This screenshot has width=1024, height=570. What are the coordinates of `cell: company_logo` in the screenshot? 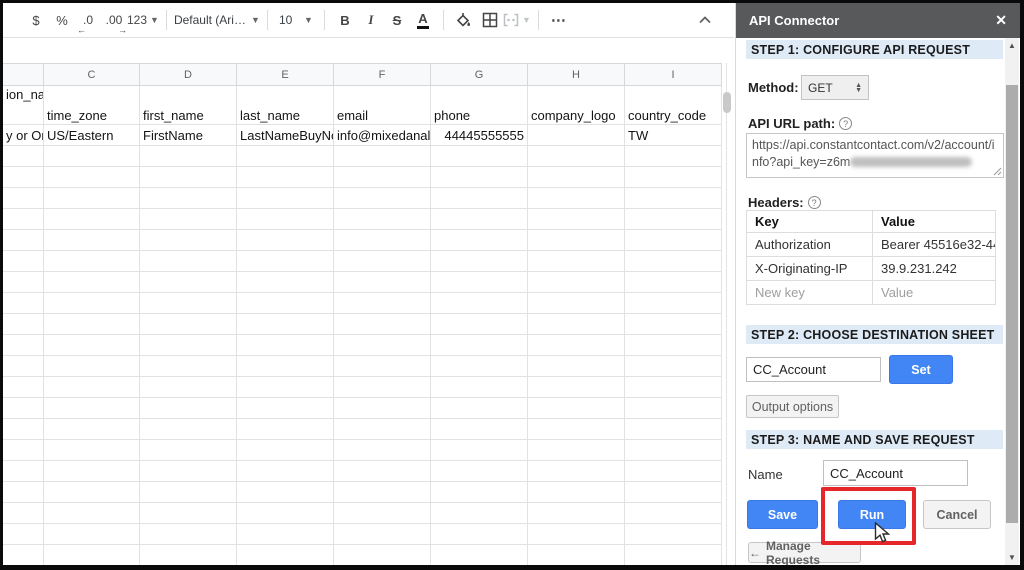 It's located at (576, 105).